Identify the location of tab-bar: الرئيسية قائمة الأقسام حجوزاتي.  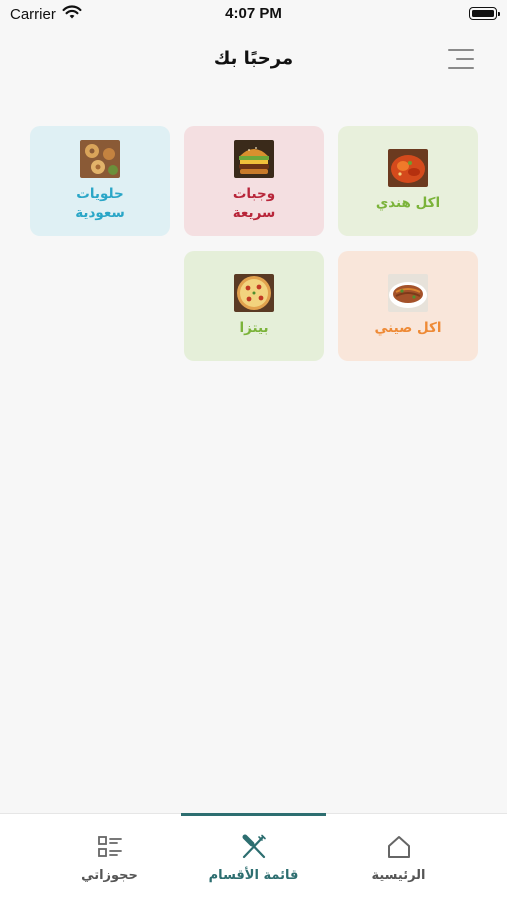
(253, 856).